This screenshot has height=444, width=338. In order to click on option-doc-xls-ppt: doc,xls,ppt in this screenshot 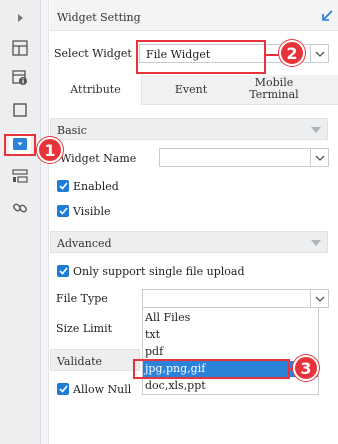, I will do `click(230, 386)`.